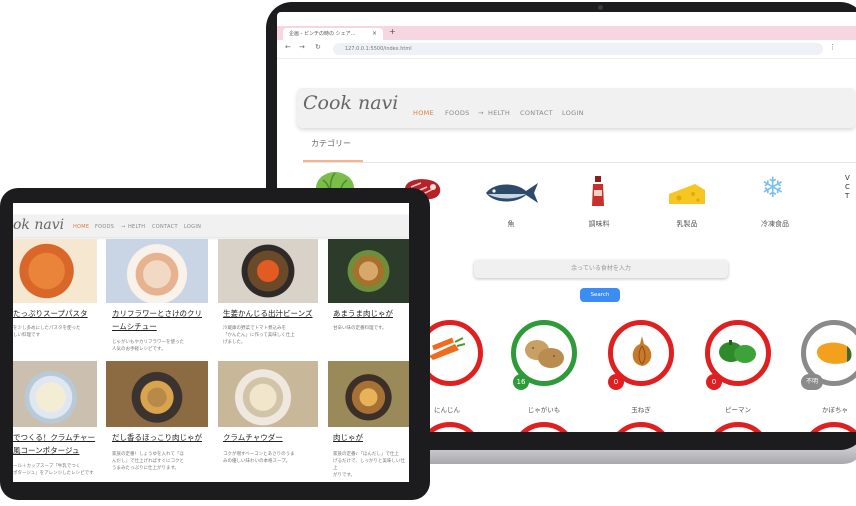 Image resolution: width=856 pixels, height=506 pixels. What do you see at coordinates (641, 410) in the screenshot?
I see `ingredient-label-onion: 玉ねぎ` at bounding box center [641, 410].